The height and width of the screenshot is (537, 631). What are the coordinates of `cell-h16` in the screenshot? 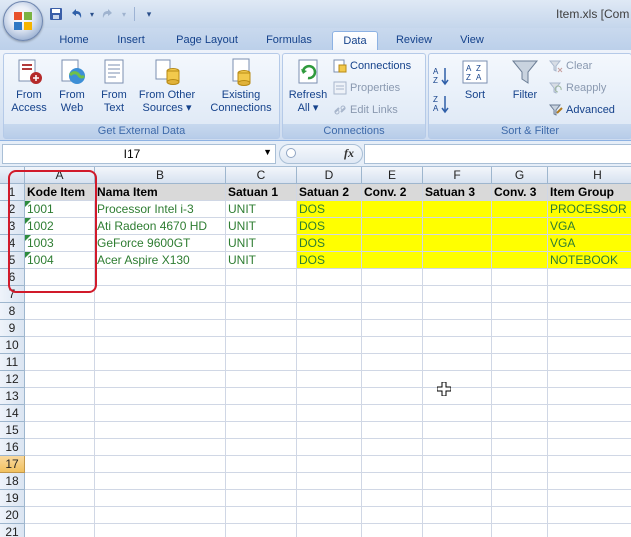 It's located at (589, 447).